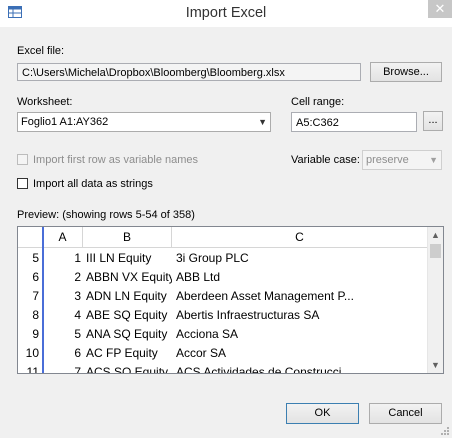 The height and width of the screenshot is (438, 452). What do you see at coordinates (354, 122) in the screenshot?
I see `cell-range-field: A5:C362` at bounding box center [354, 122].